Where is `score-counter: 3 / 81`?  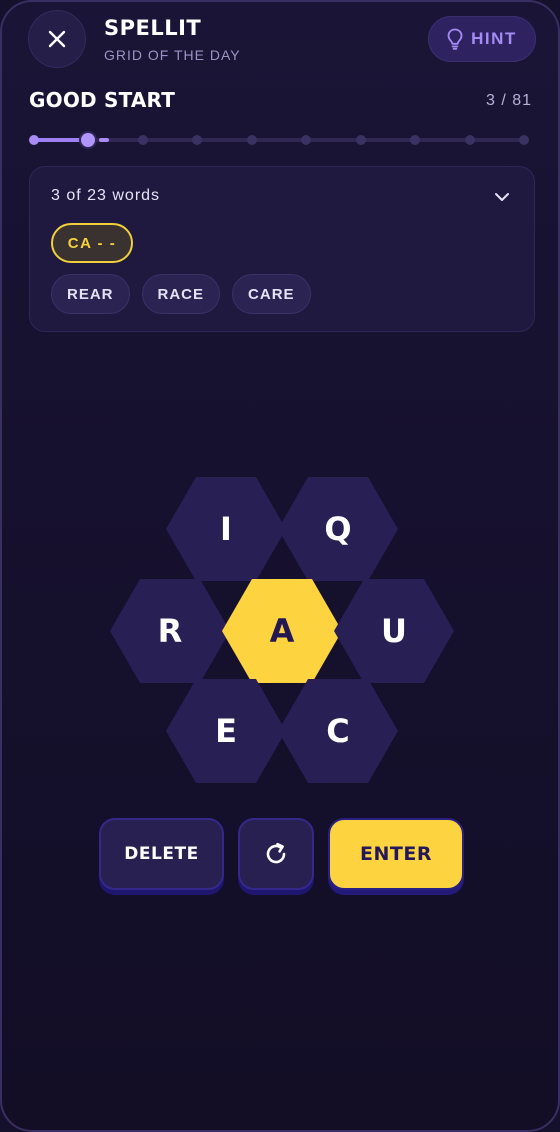 score-counter: 3 / 81 is located at coordinates (508, 100).